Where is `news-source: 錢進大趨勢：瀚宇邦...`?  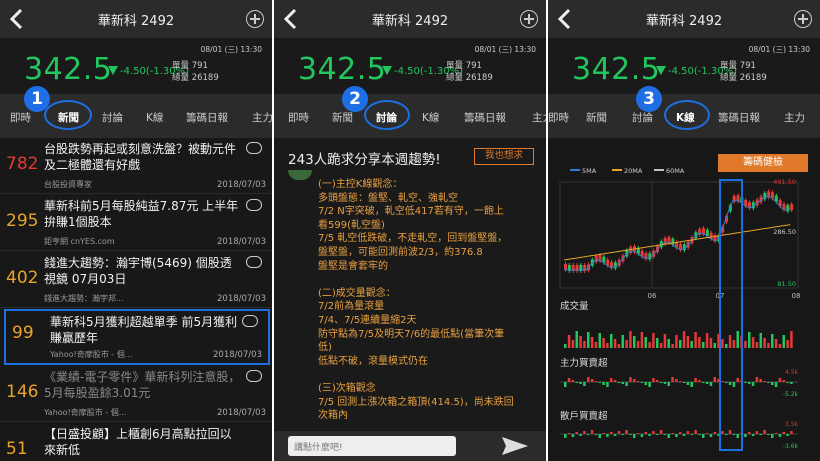
news-source: 錢進大趨勢：瀚宇邦... is located at coordinates (84, 298).